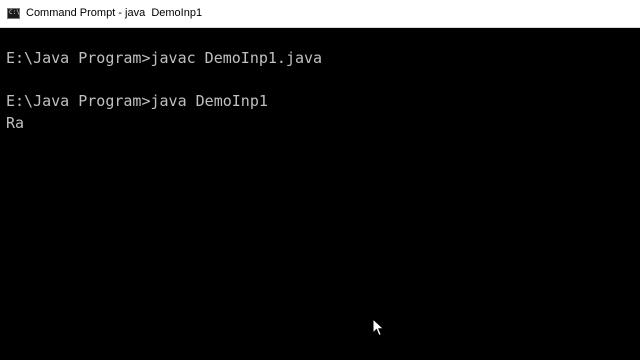 This screenshot has width=640, height=360. What do you see at coordinates (13, 13) in the screenshot?
I see `command-prompt-icon: C:\` at bounding box center [13, 13].